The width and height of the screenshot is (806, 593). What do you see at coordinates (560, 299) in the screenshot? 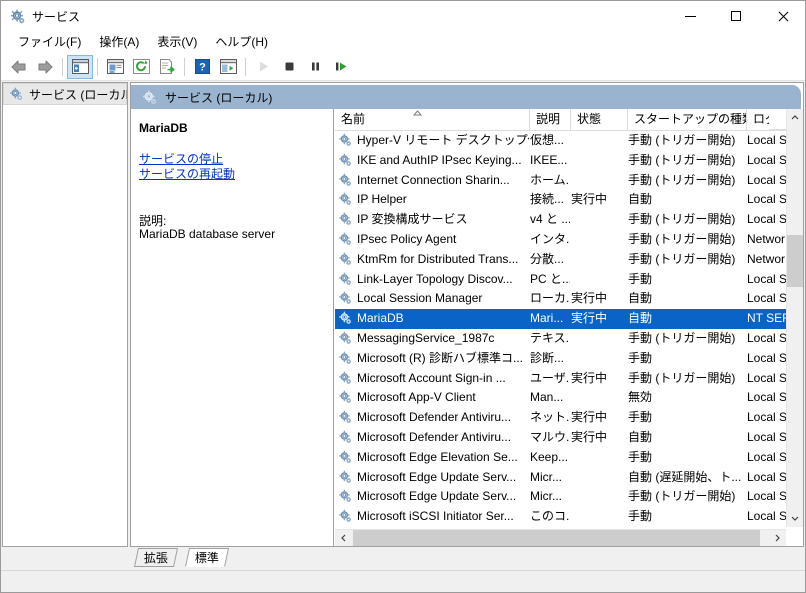
I see `table-row: Local Session Manager ローカ...実行中 自動 Local S` at bounding box center [560, 299].